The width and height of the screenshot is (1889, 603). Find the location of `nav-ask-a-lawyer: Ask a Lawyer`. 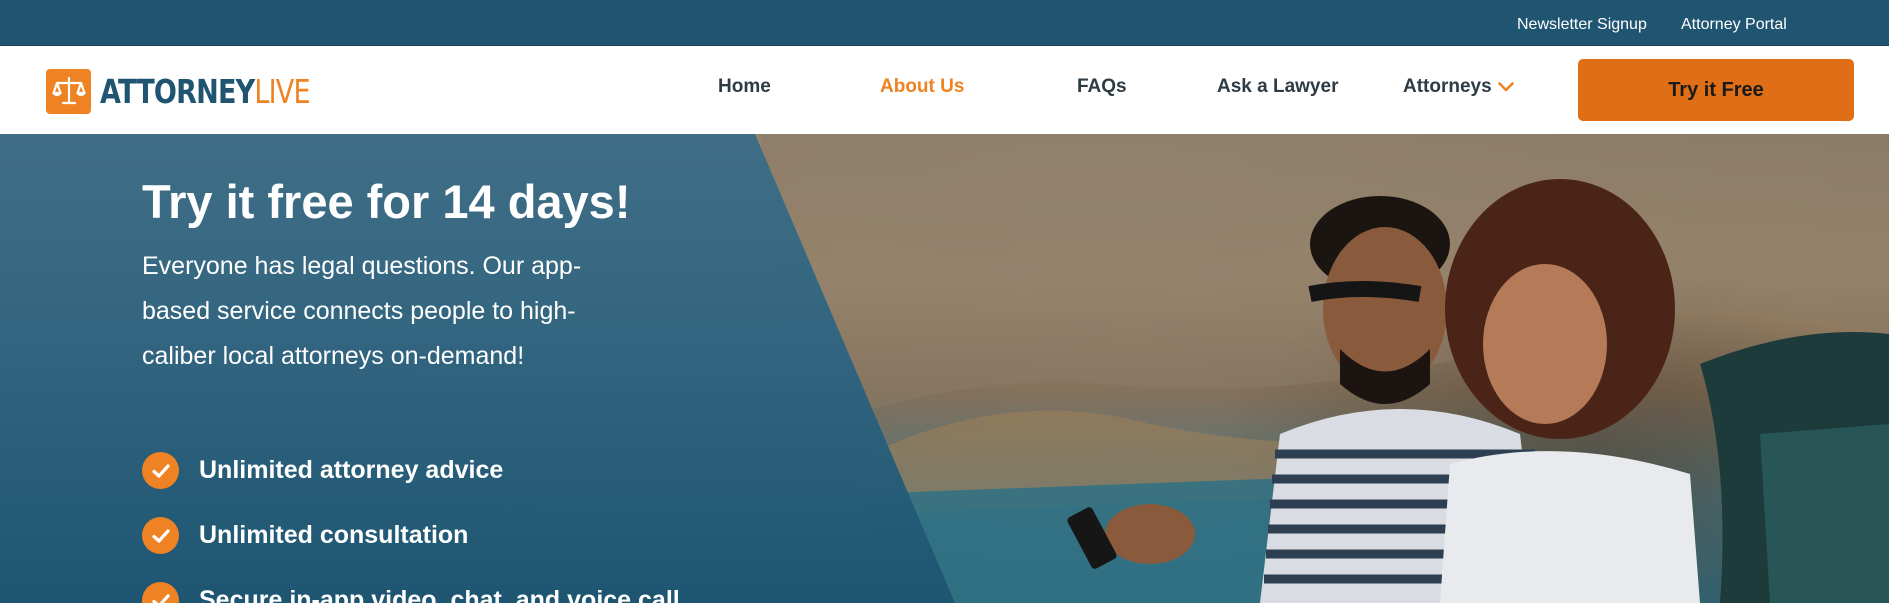

nav-ask-a-lawyer: Ask a Lawyer is located at coordinates (1277, 87).